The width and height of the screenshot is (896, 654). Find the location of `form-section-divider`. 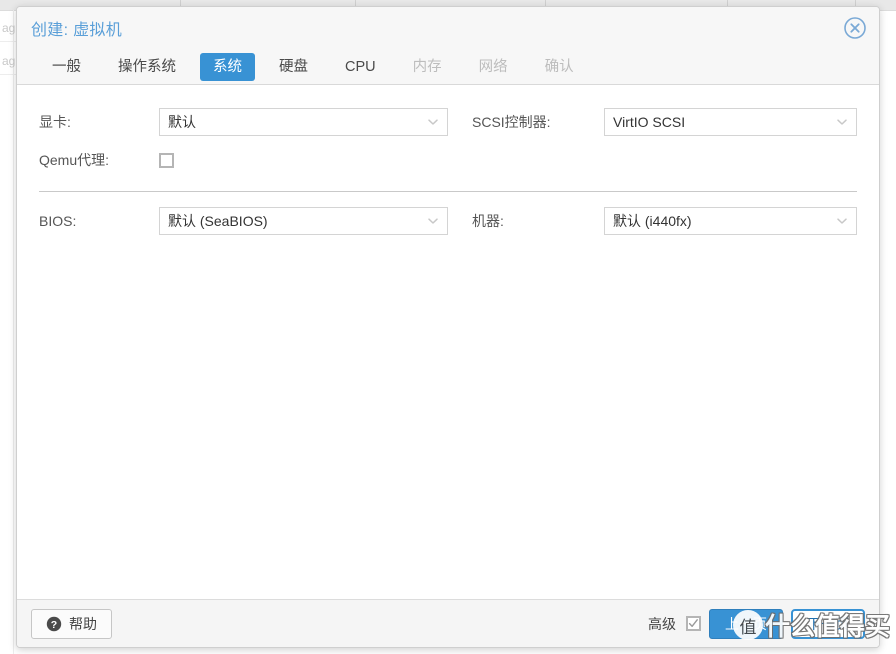

form-section-divider is located at coordinates (448, 191).